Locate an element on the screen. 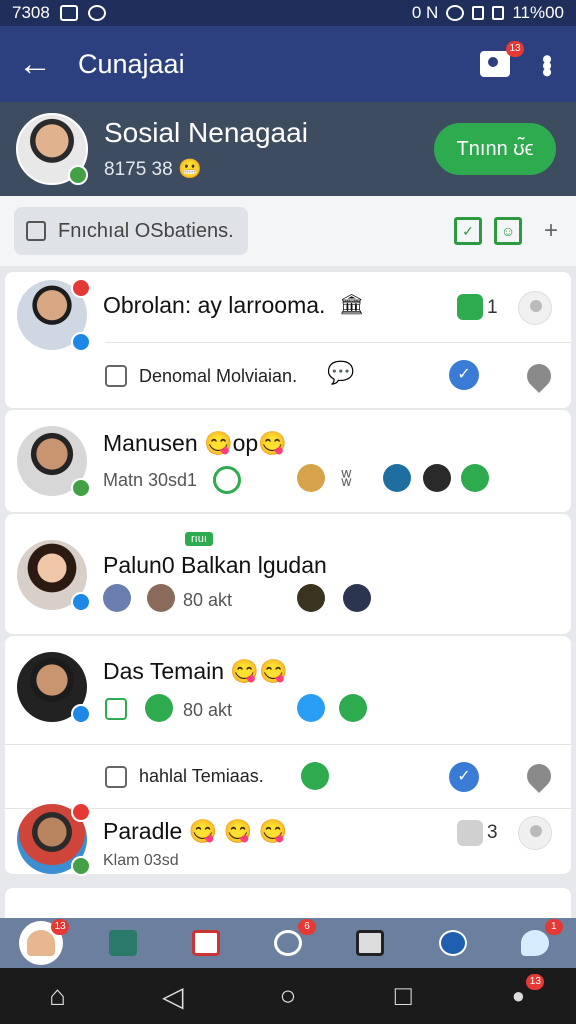  nav-profile: 13 is located at coordinates (44, 942).